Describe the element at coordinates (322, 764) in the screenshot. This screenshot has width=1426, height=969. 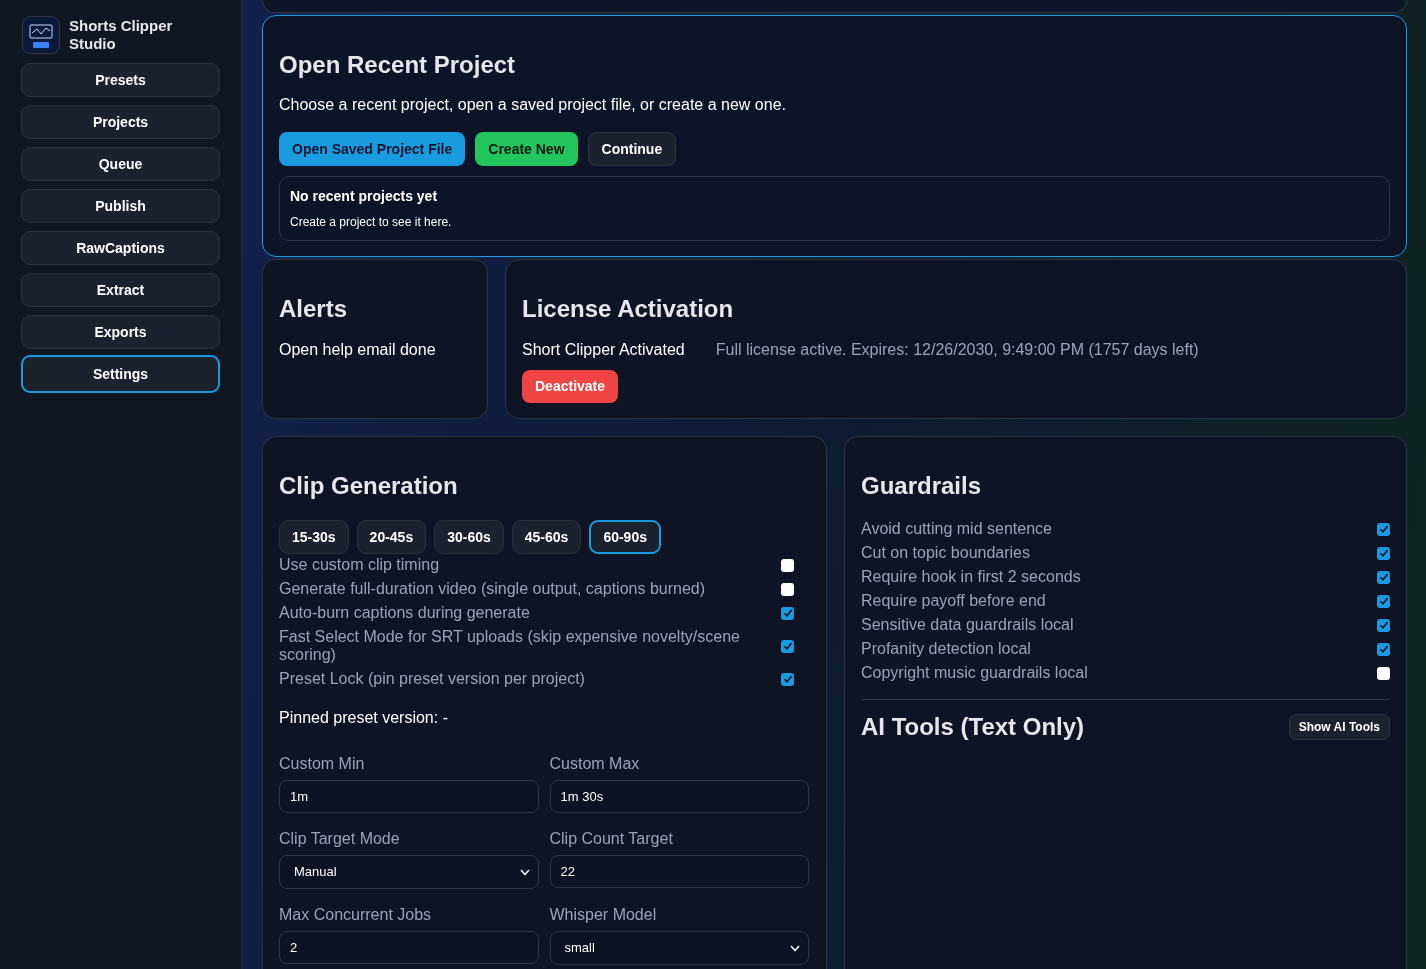
I see `field-label: Custom Min` at that location.